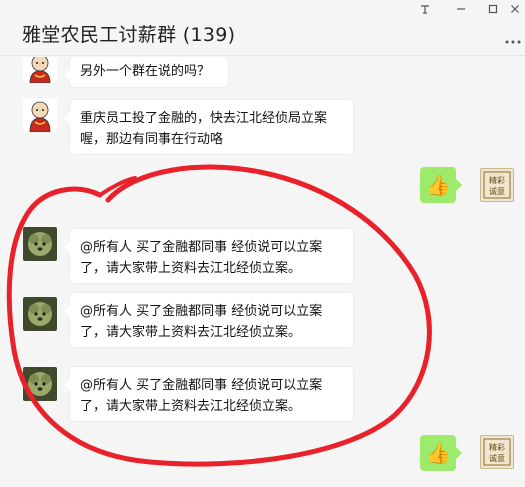 Image resolution: width=525 pixels, height=487 pixels. I want to click on message-text-line: 重庆员工投了金融的，快去江北经侦局立案, so click(204, 118).